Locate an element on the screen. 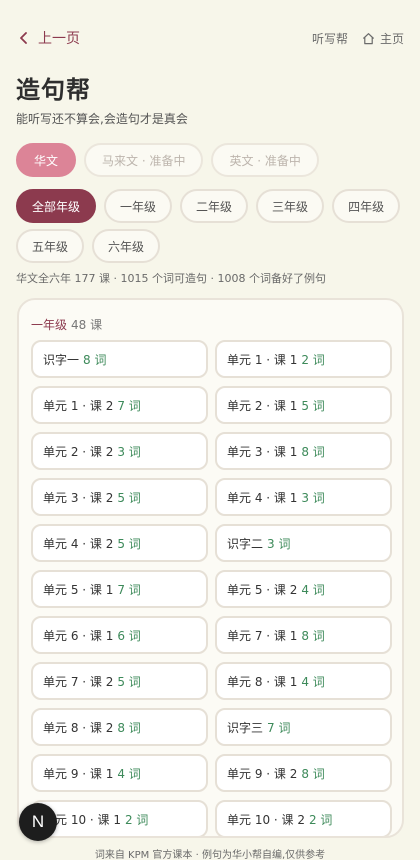 The width and height of the screenshot is (420, 860). lesson-name: 单元 4 · 课 2 is located at coordinates (78, 543).